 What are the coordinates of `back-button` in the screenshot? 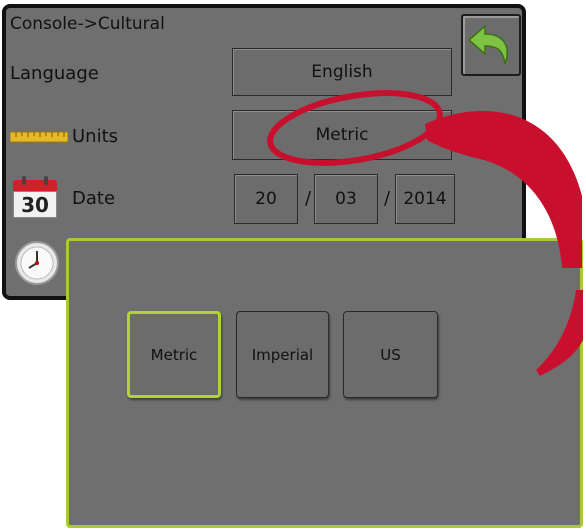 It's located at (491, 45).